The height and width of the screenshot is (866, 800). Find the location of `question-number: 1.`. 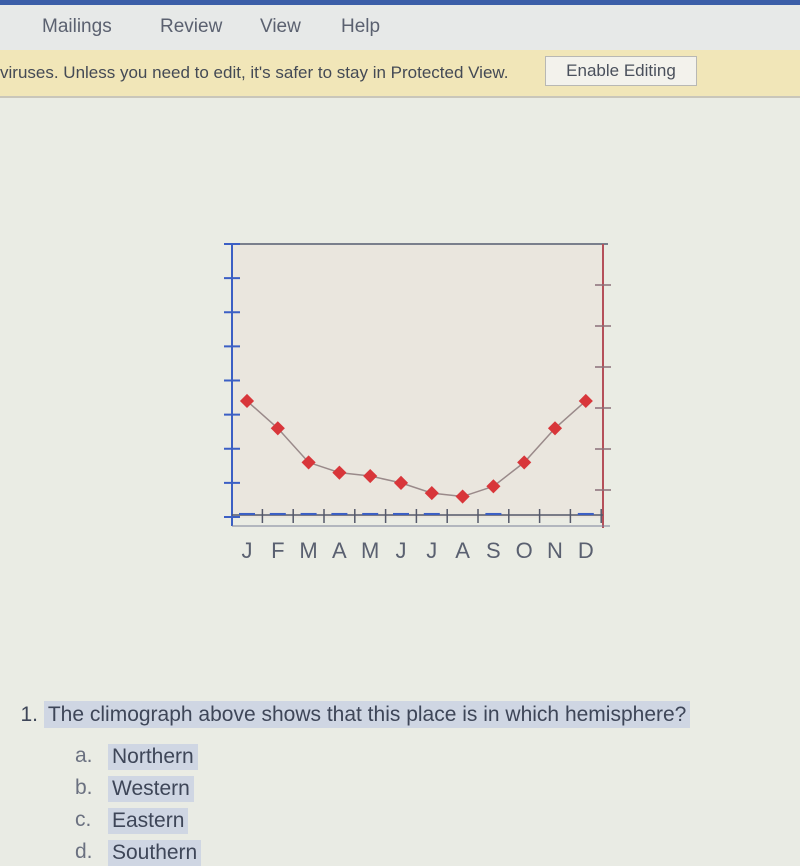

question-number: 1. is located at coordinates (29, 714).